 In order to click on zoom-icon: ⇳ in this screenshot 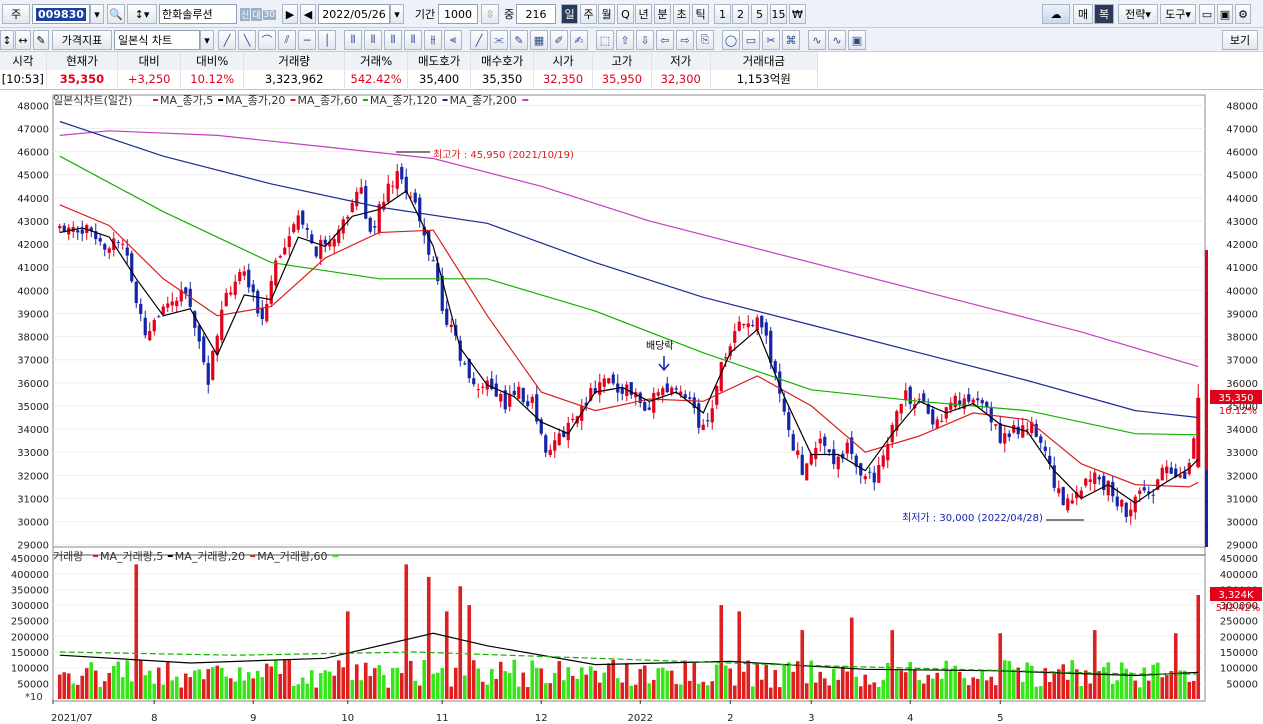, I will do `click(490, 14)`.